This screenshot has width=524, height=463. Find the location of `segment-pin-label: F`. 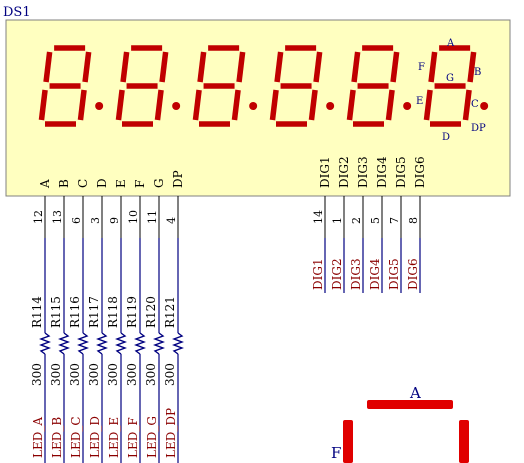

segment-pin-label: F is located at coordinates (140, 184).